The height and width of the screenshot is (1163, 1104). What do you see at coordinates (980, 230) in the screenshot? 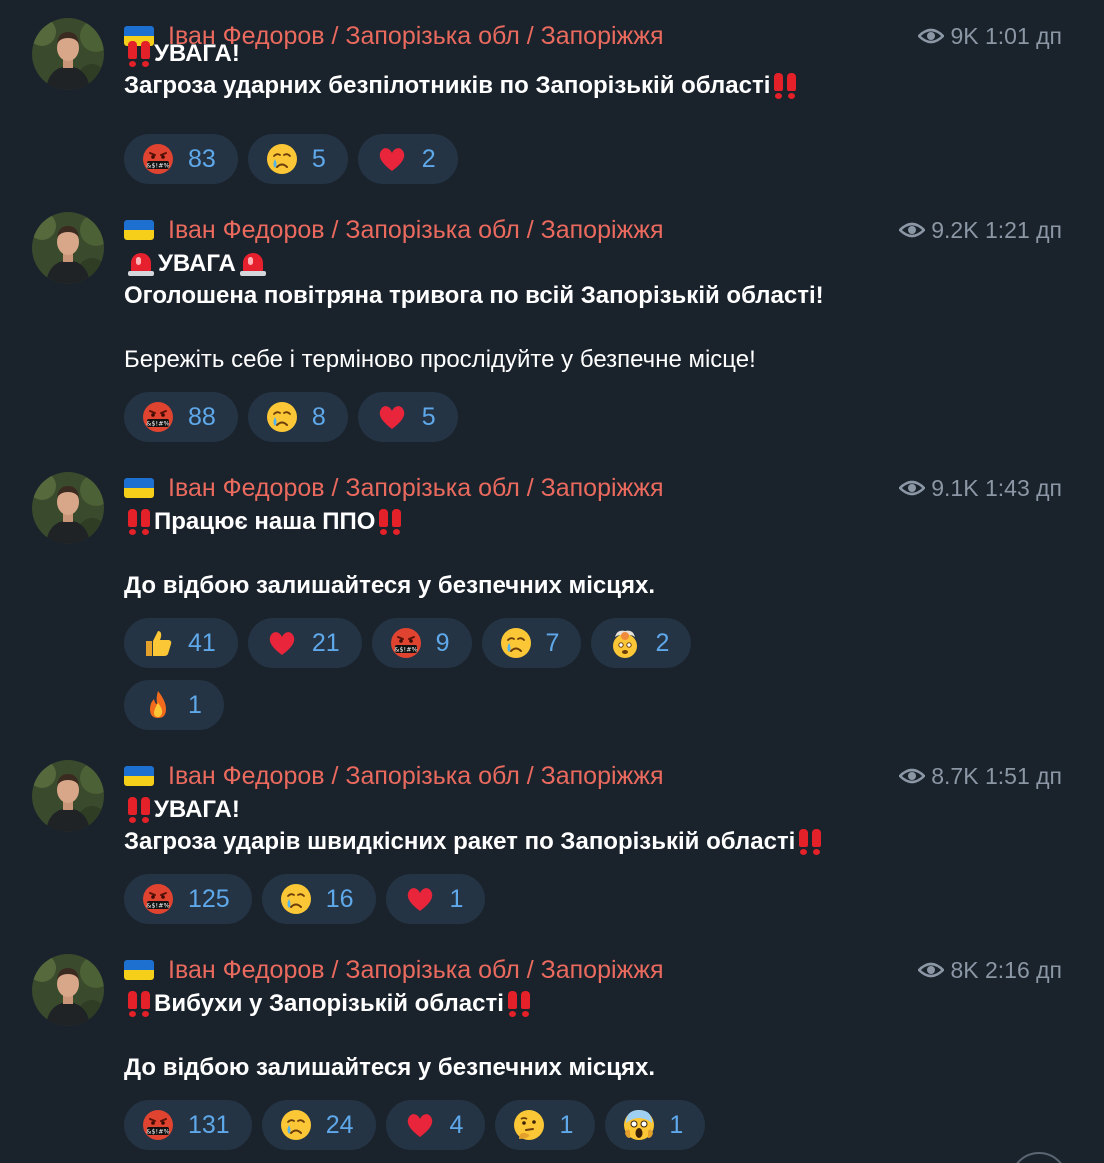
I see `message-meta: 9.2K 1:21 дп` at bounding box center [980, 230].